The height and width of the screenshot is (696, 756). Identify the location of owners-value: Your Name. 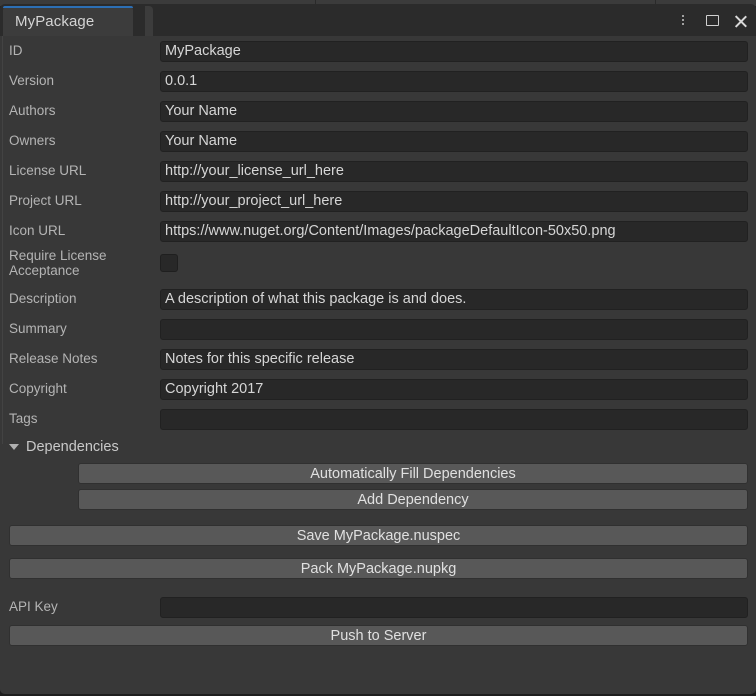
(201, 141).